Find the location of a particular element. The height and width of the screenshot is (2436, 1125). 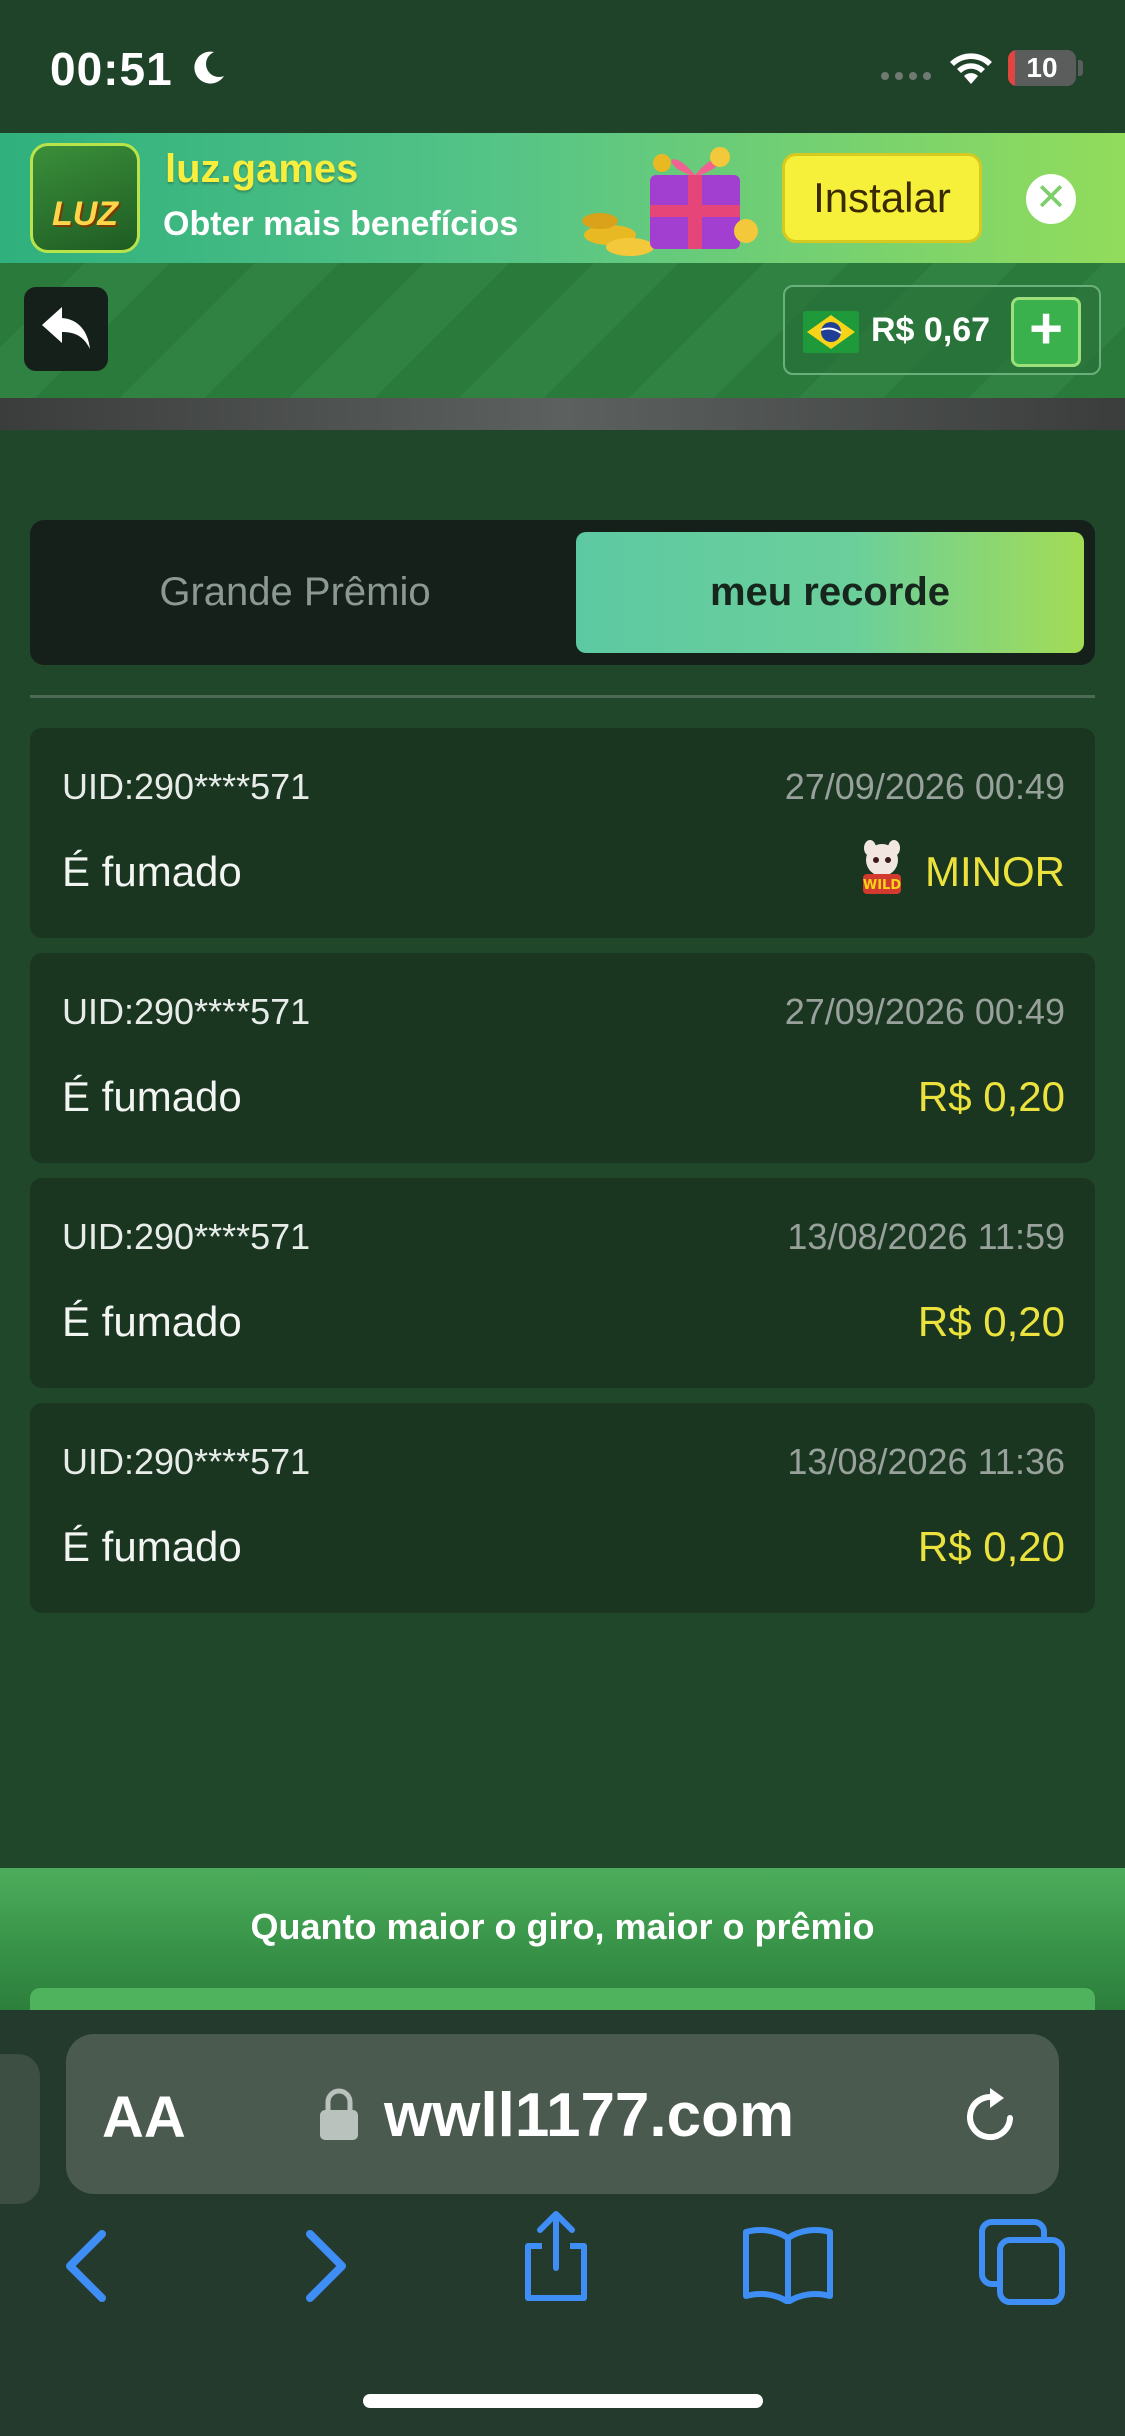

balance-amount: R$ 0,67 is located at coordinates (931, 330).